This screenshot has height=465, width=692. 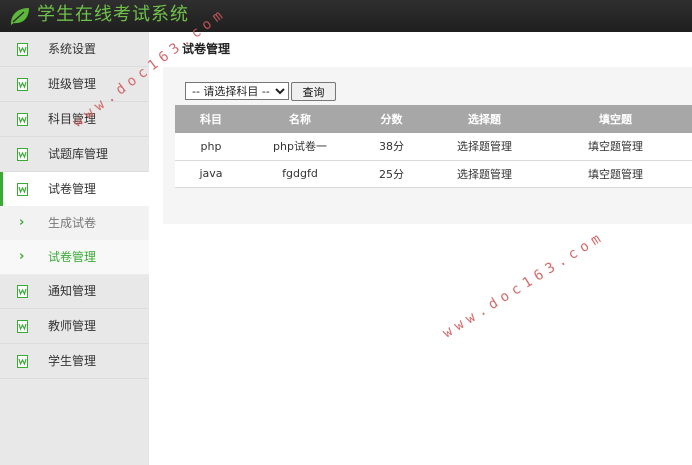 I want to click on sidebar-item-paper-management: 试卷管理, so click(x=74, y=189).